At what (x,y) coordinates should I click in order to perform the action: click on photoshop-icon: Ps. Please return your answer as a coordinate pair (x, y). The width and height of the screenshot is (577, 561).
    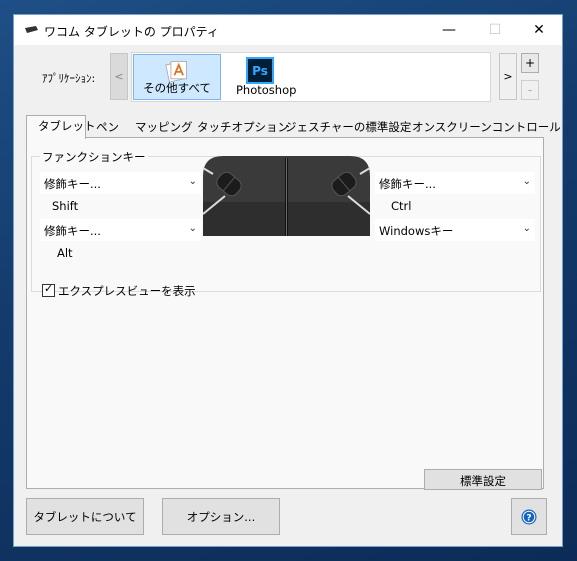
    Looking at the image, I should click on (260, 70).